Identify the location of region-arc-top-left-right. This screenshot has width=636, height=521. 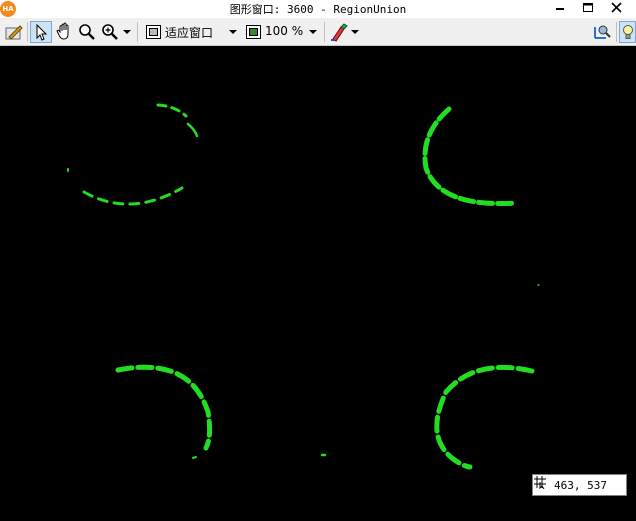
(192, 130).